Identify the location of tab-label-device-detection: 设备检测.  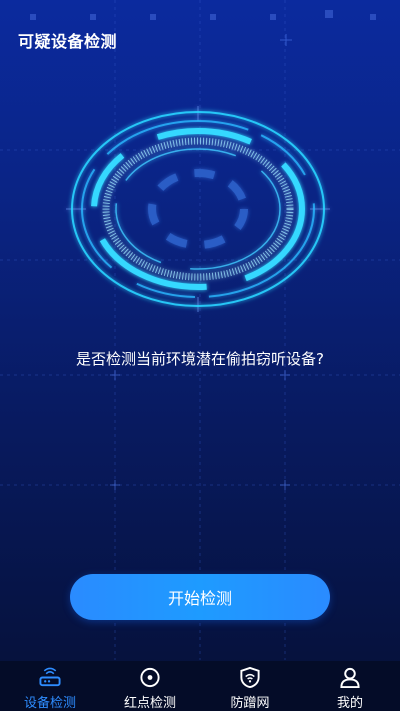
(49, 703).